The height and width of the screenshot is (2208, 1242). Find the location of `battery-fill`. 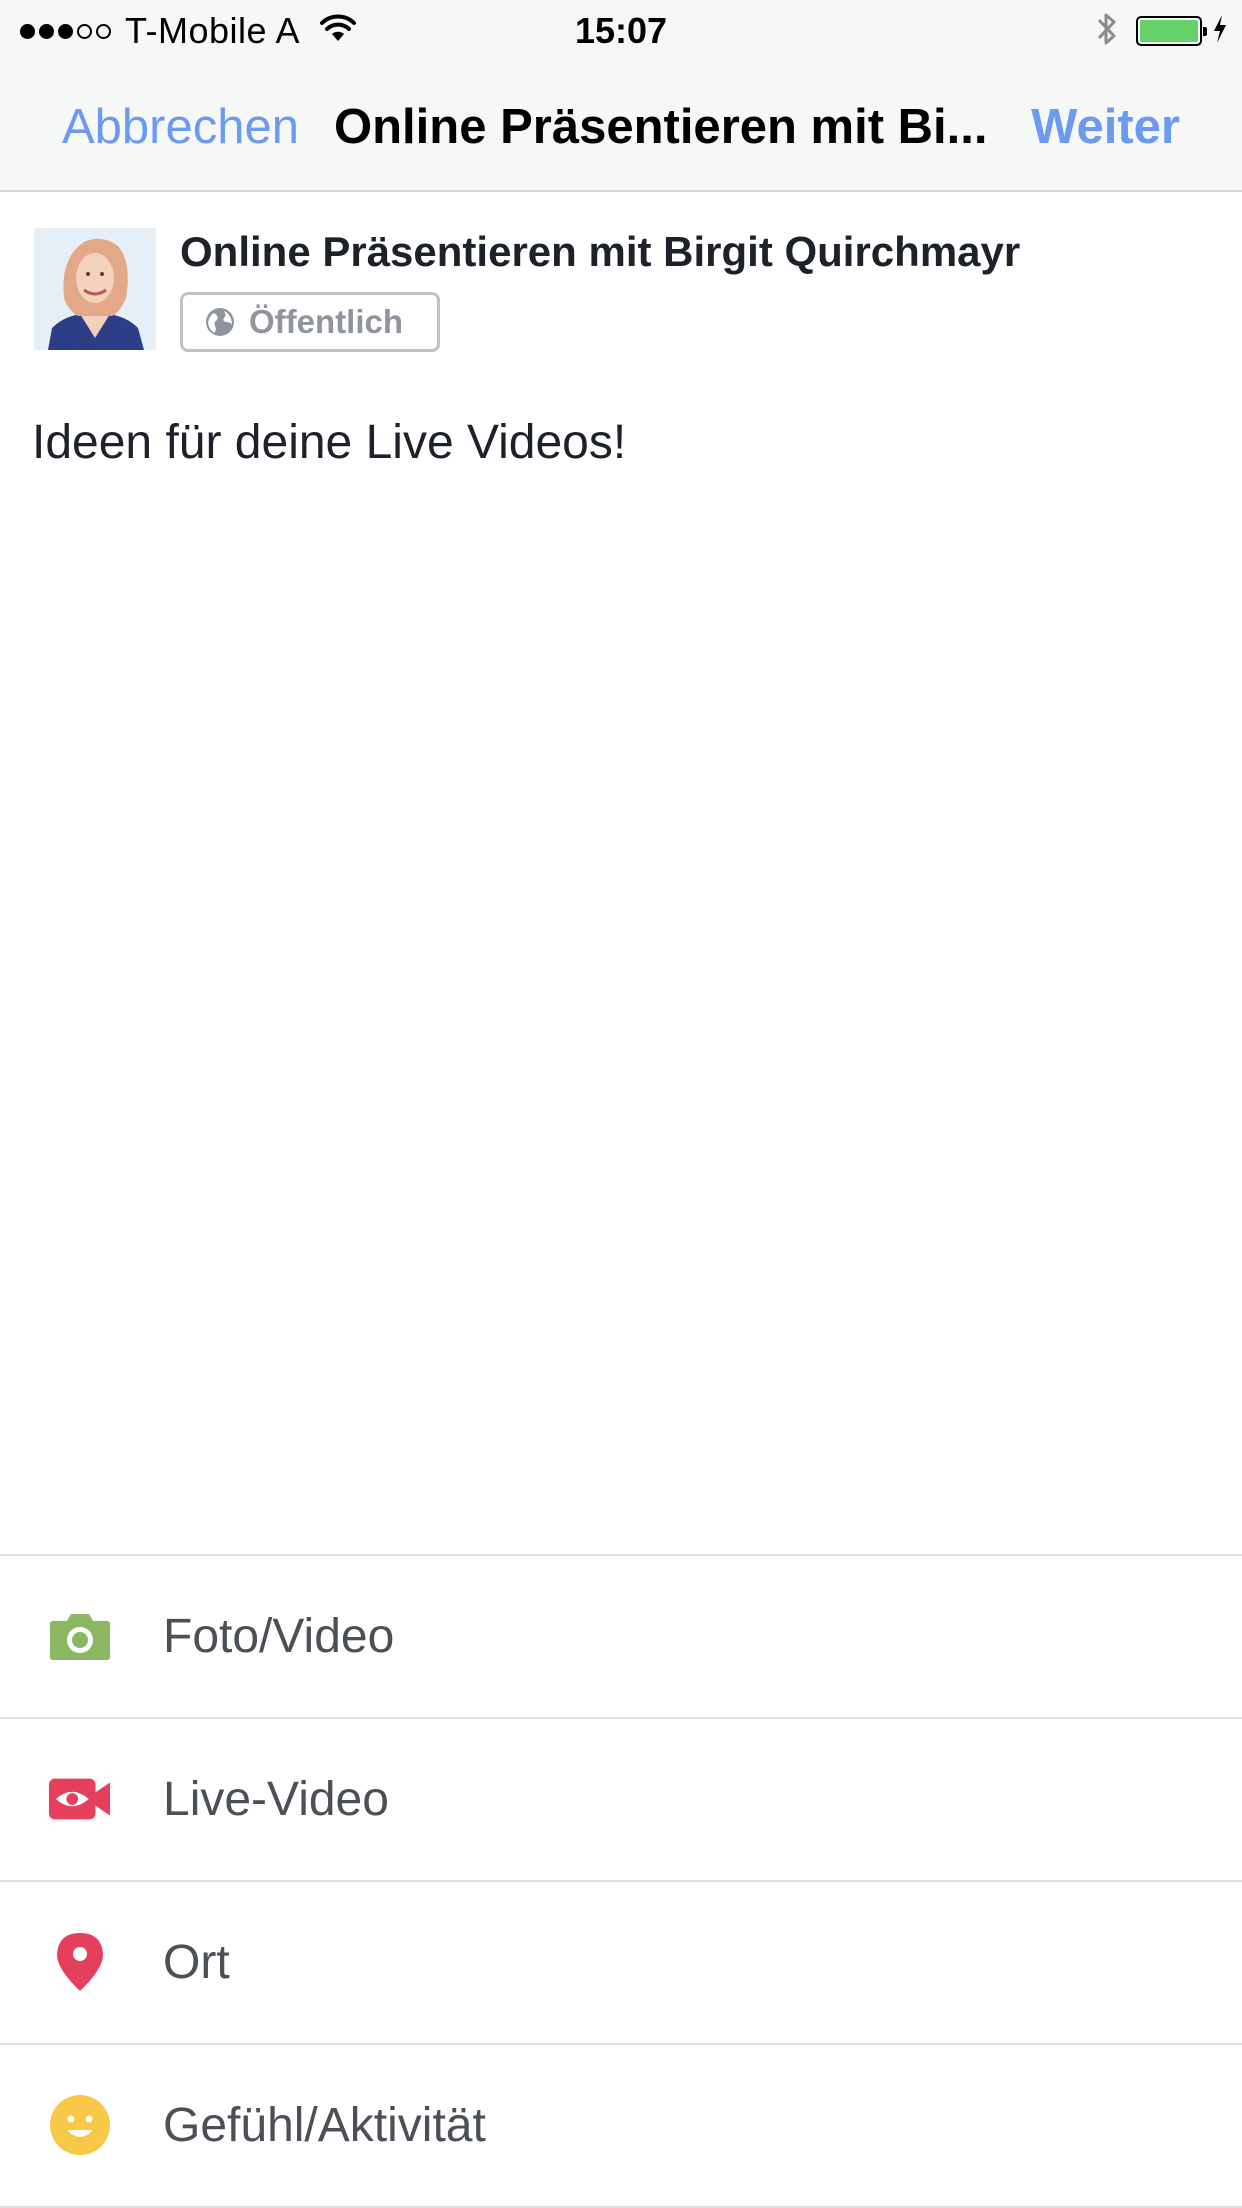

battery-fill is located at coordinates (1169, 31).